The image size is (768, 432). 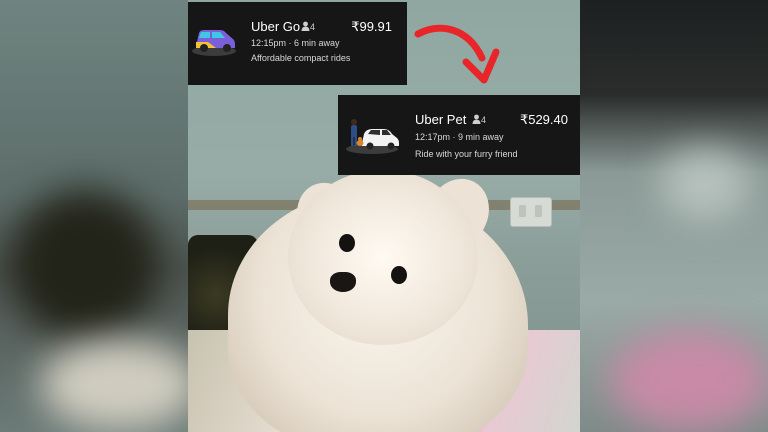 What do you see at coordinates (276, 26) in the screenshot?
I see `ride-name: Uber Go` at bounding box center [276, 26].